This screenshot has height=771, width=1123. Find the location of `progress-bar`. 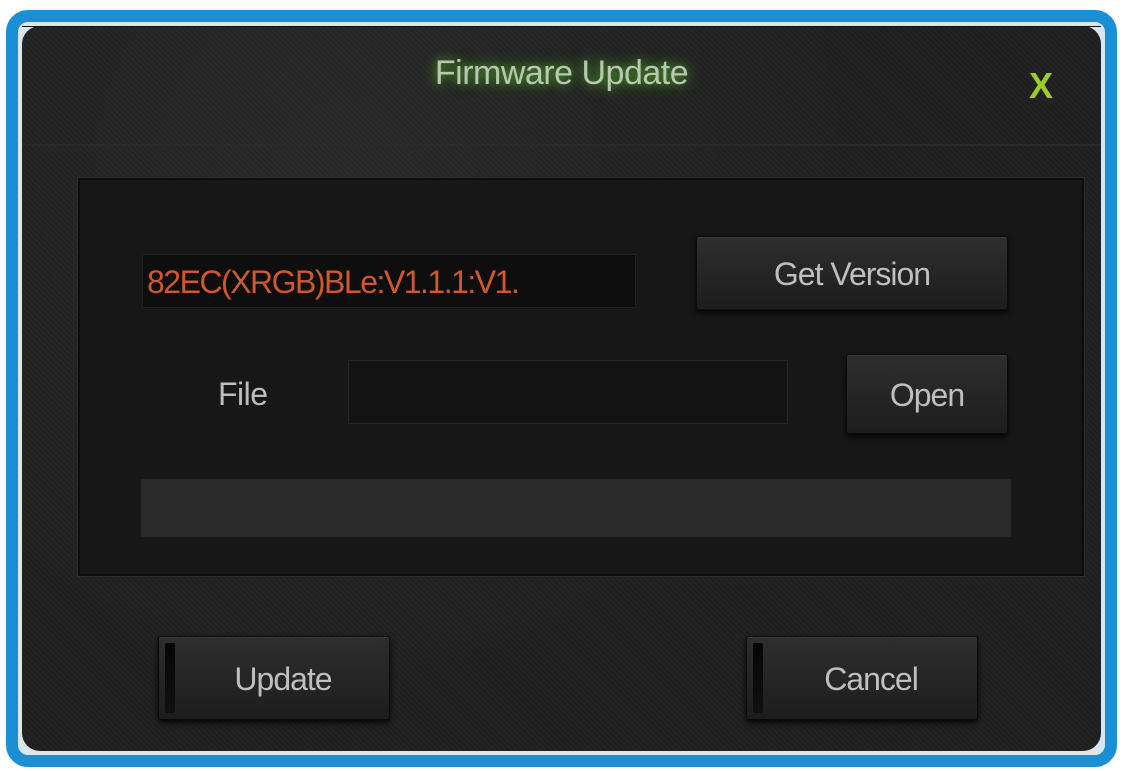

progress-bar is located at coordinates (576, 508).